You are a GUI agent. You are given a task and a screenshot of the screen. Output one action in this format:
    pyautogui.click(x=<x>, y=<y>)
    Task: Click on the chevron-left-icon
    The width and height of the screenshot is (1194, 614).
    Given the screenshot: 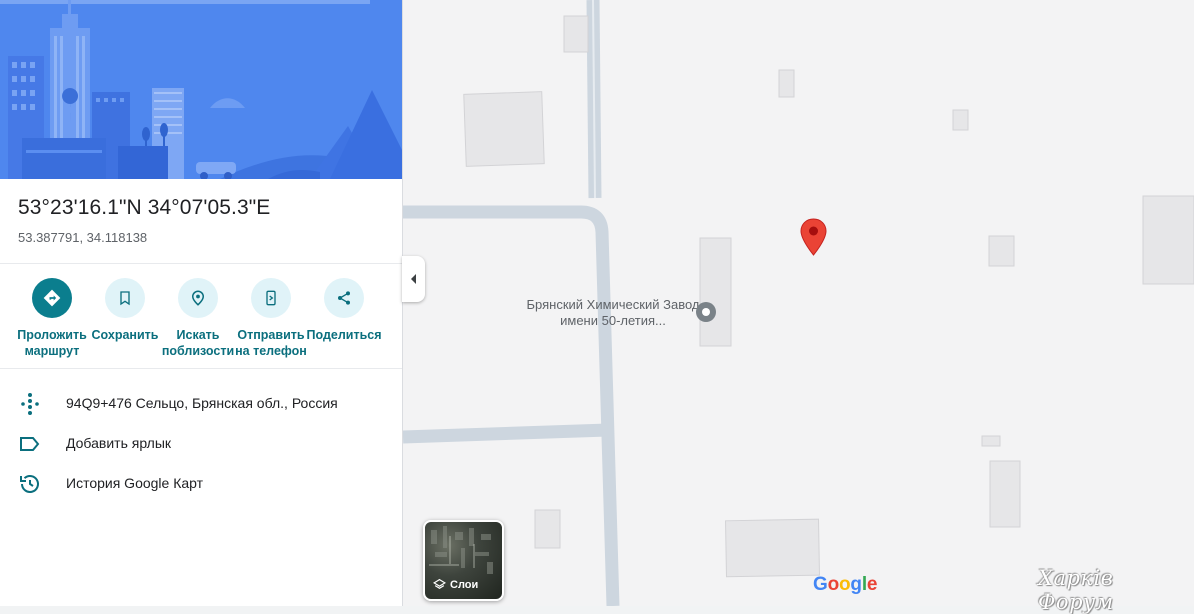 What is the action you would take?
    pyautogui.click(x=413, y=279)
    